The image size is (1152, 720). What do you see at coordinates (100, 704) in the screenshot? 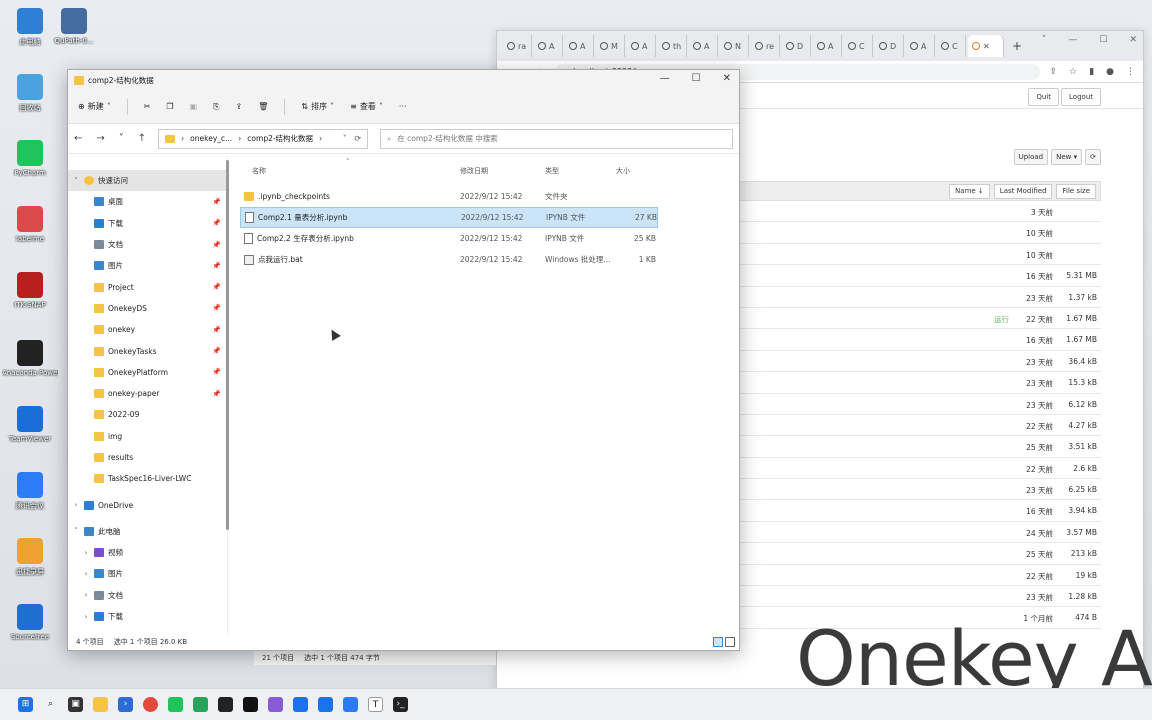
I see `file-explorer-icon` at bounding box center [100, 704].